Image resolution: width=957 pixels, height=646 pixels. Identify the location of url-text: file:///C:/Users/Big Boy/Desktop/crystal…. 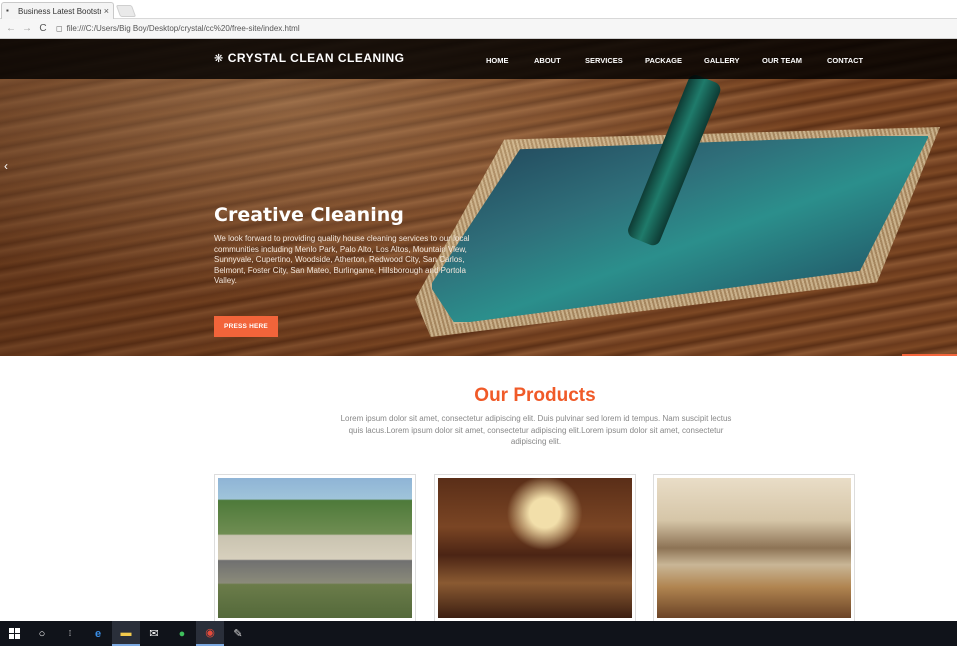
(183, 28).